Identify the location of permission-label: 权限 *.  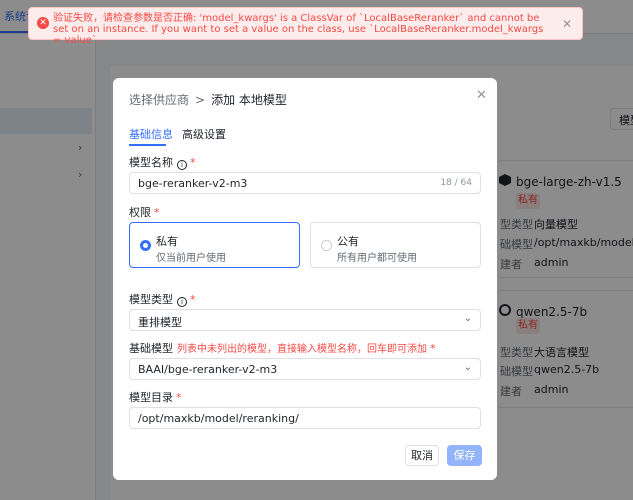
(144, 212).